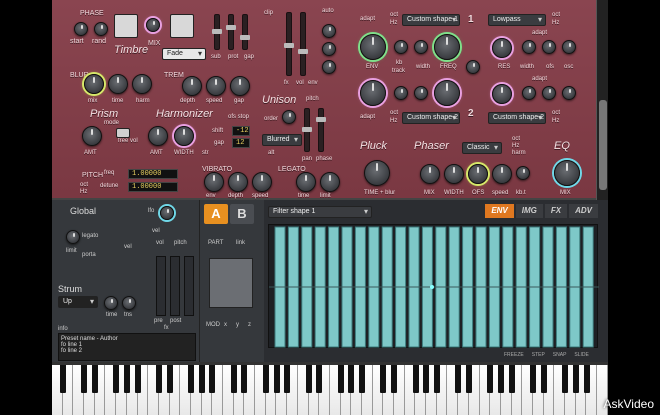  What do you see at coordinates (242, 214) in the screenshot?
I see `tab-b: B` at bounding box center [242, 214].